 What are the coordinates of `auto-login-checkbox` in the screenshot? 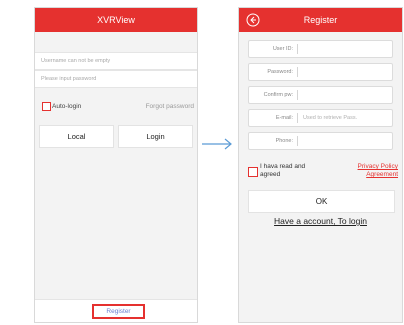 It's located at (46, 106).